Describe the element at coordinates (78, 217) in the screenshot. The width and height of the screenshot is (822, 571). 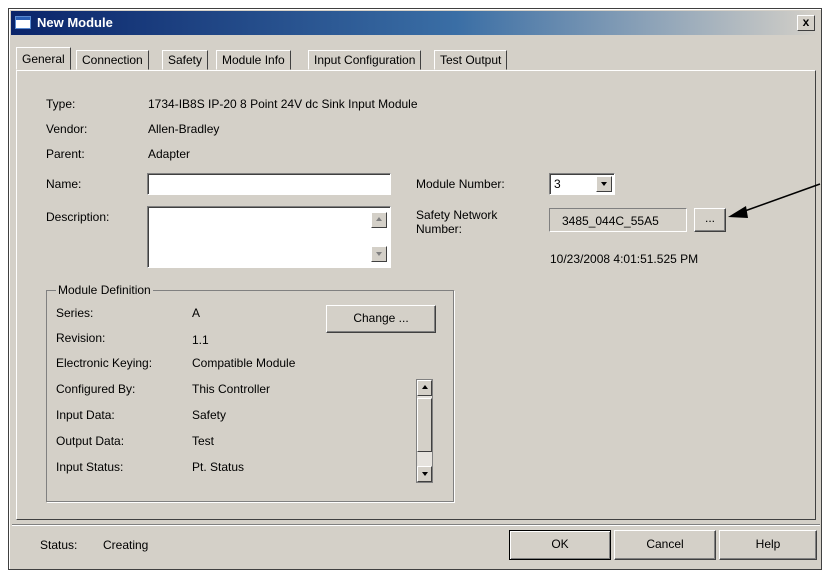
I see `description-label: Description:` at that location.